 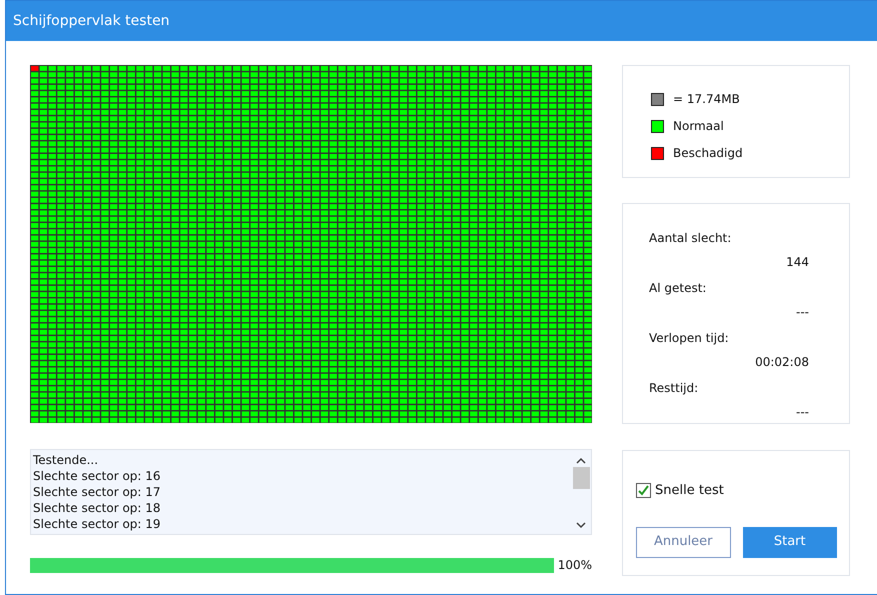 I want to click on stat-label: Aantal slecht:, so click(x=690, y=238).